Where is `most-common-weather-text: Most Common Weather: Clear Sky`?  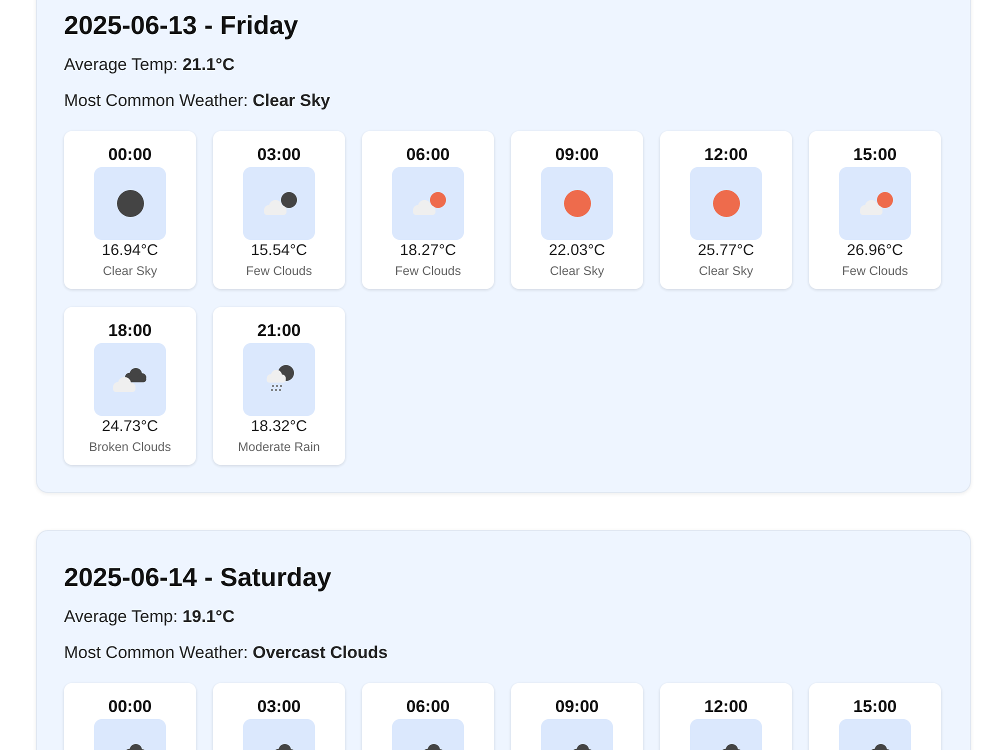
most-common-weather-text: Most Common Weather: Clear Sky is located at coordinates (198, 101).